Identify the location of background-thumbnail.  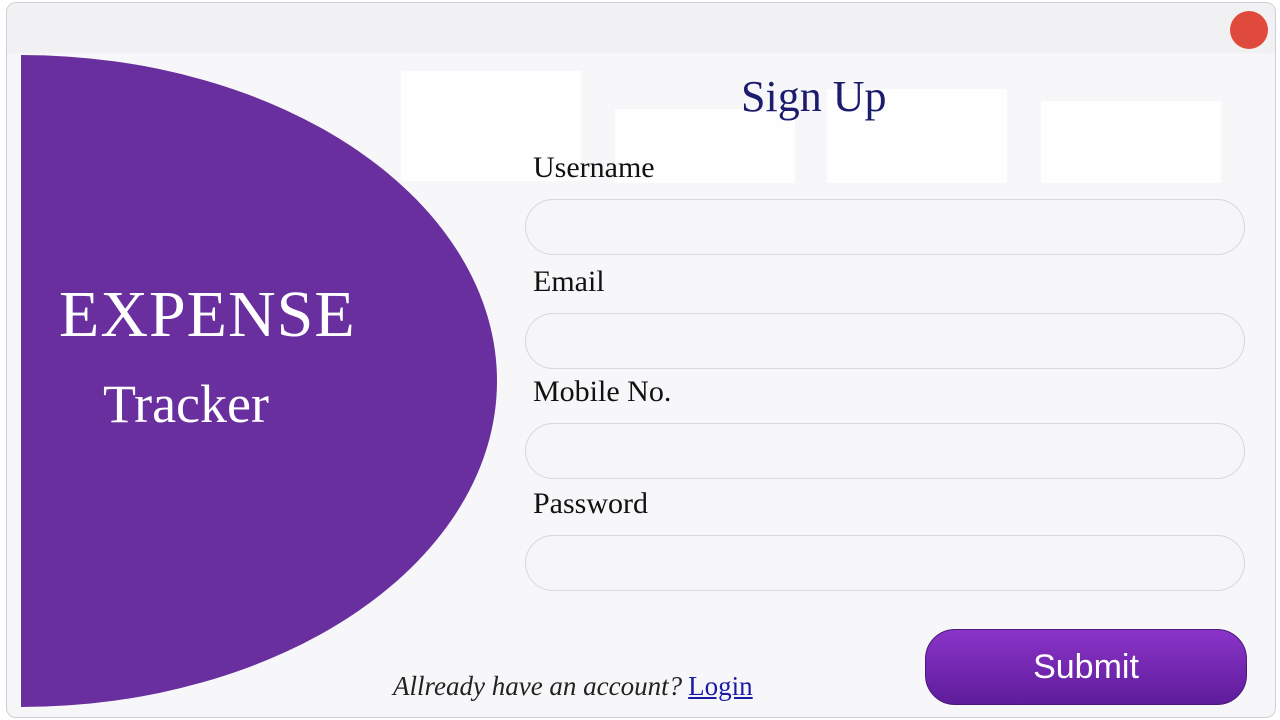
(1131, 142).